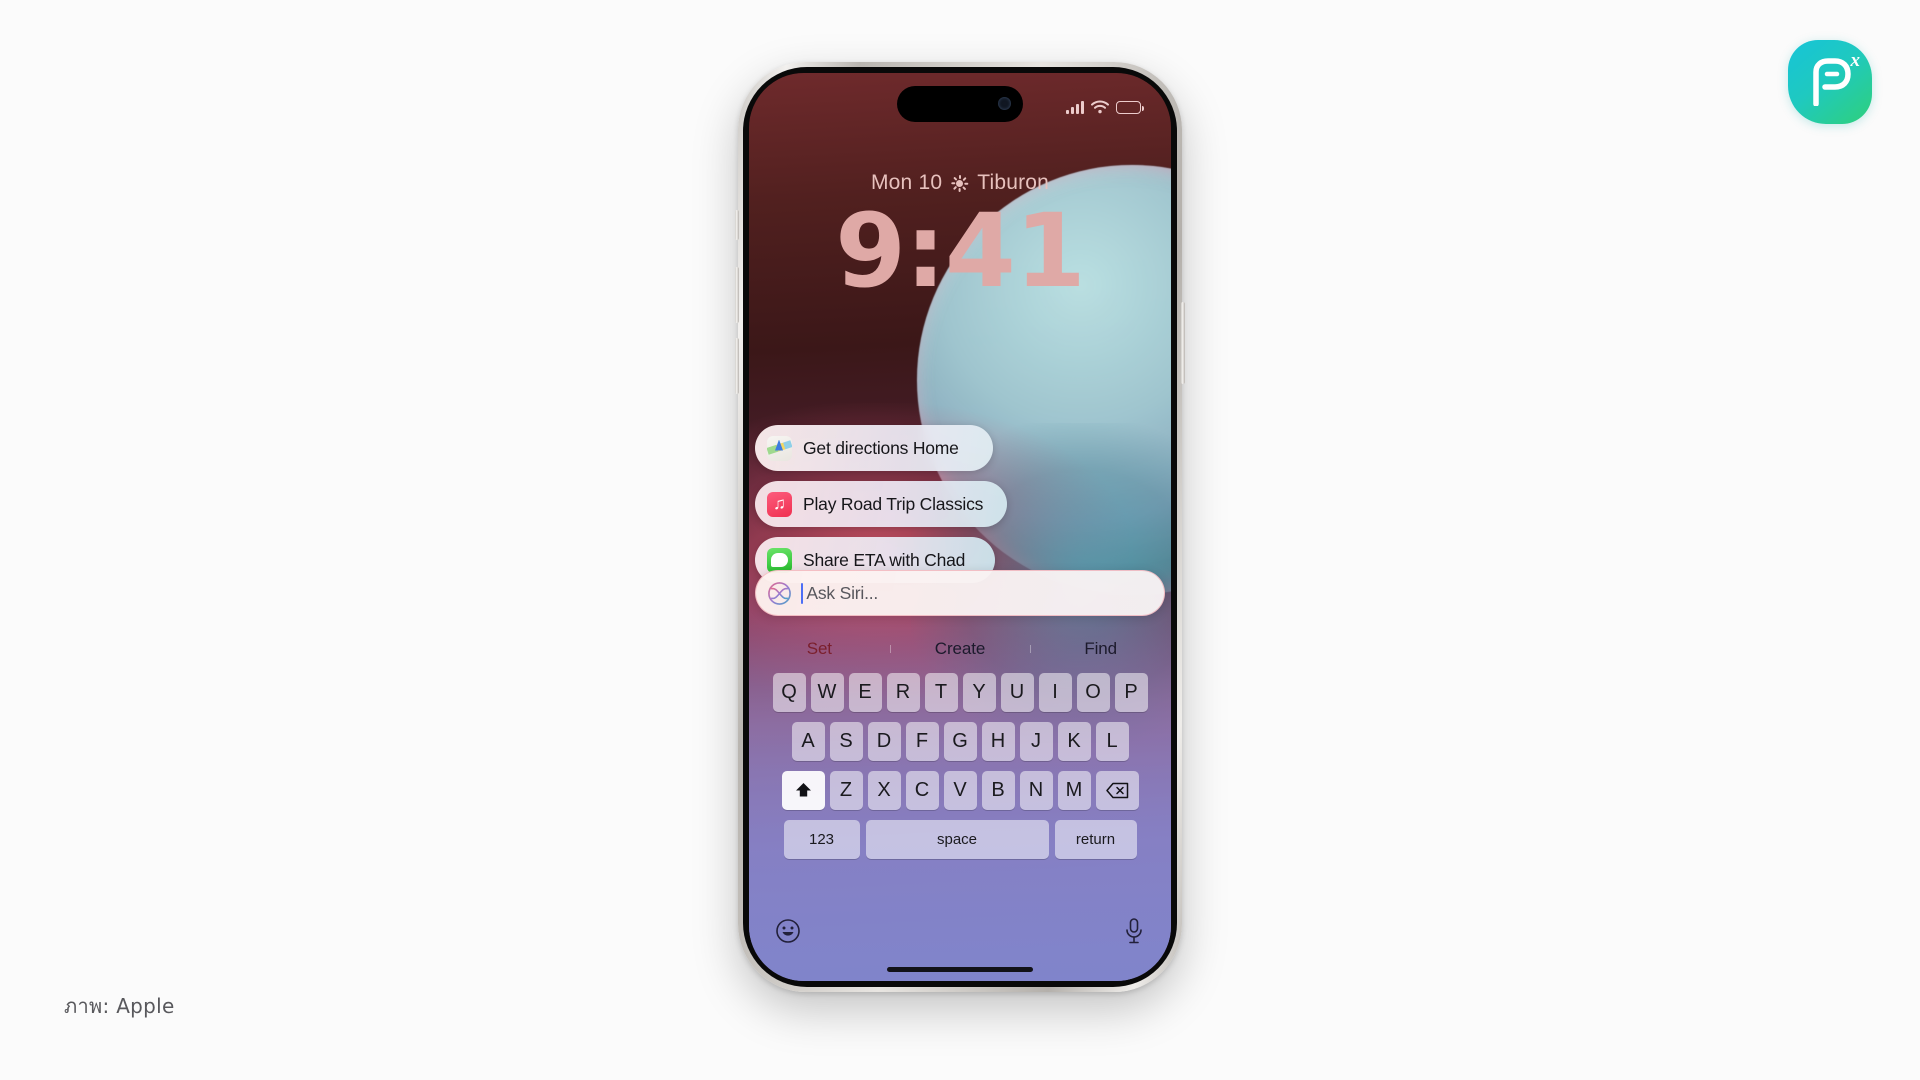 The width and height of the screenshot is (1920, 1080). I want to click on emoji-key-icon, so click(788, 931).